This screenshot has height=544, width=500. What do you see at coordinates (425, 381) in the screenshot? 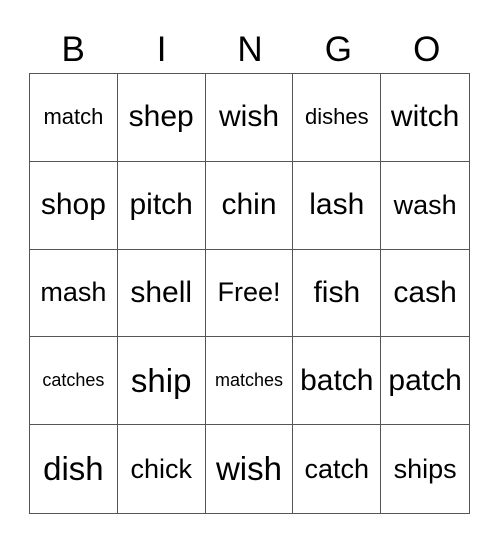
I see `bingo-cell: patch` at bounding box center [425, 381].